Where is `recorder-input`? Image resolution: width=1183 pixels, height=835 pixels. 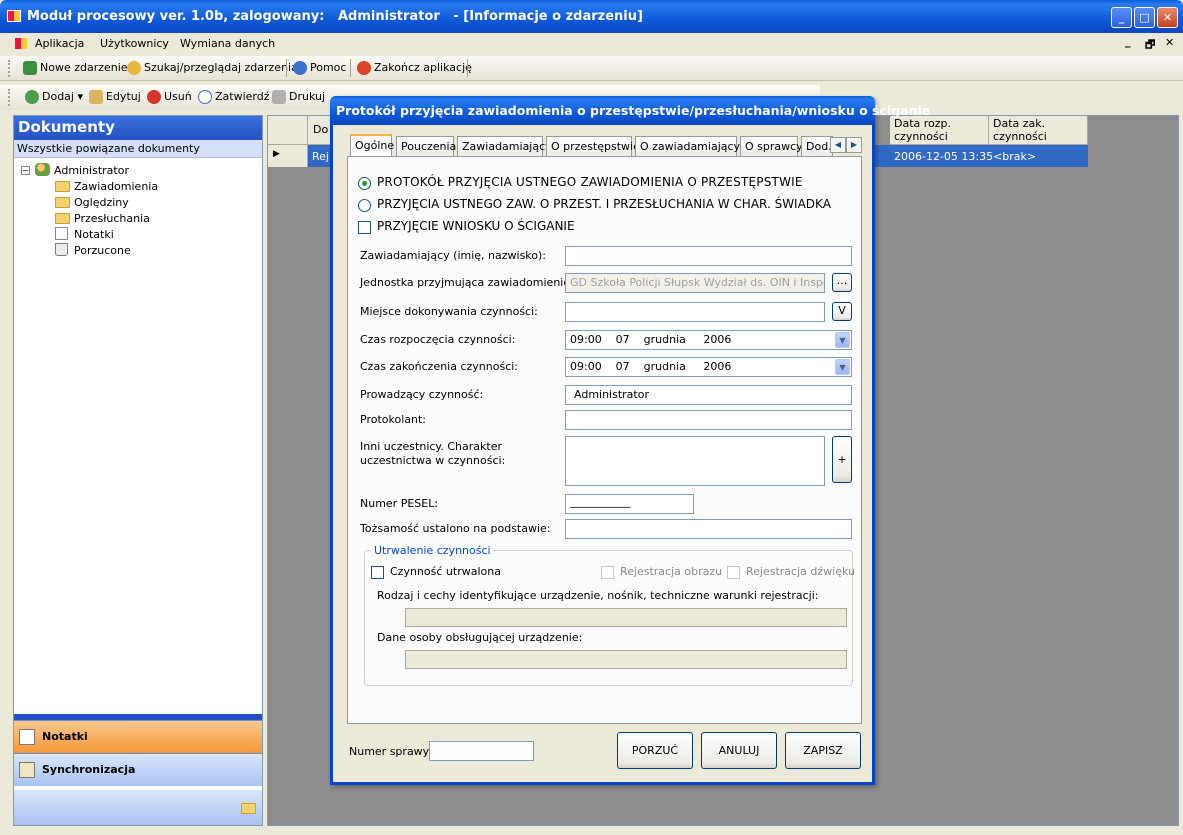
recorder-input is located at coordinates (708, 420).